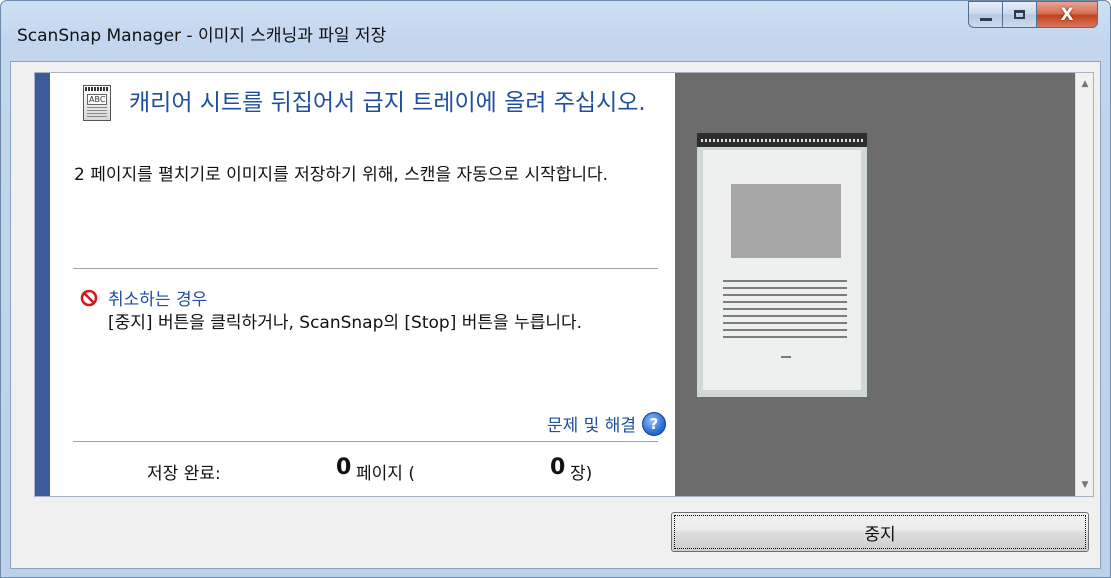 Image resolution: width=1111 pixels, height=578 pixels. I want to click on carrier-sheet-icon-label: ABC, so click(97, 99).